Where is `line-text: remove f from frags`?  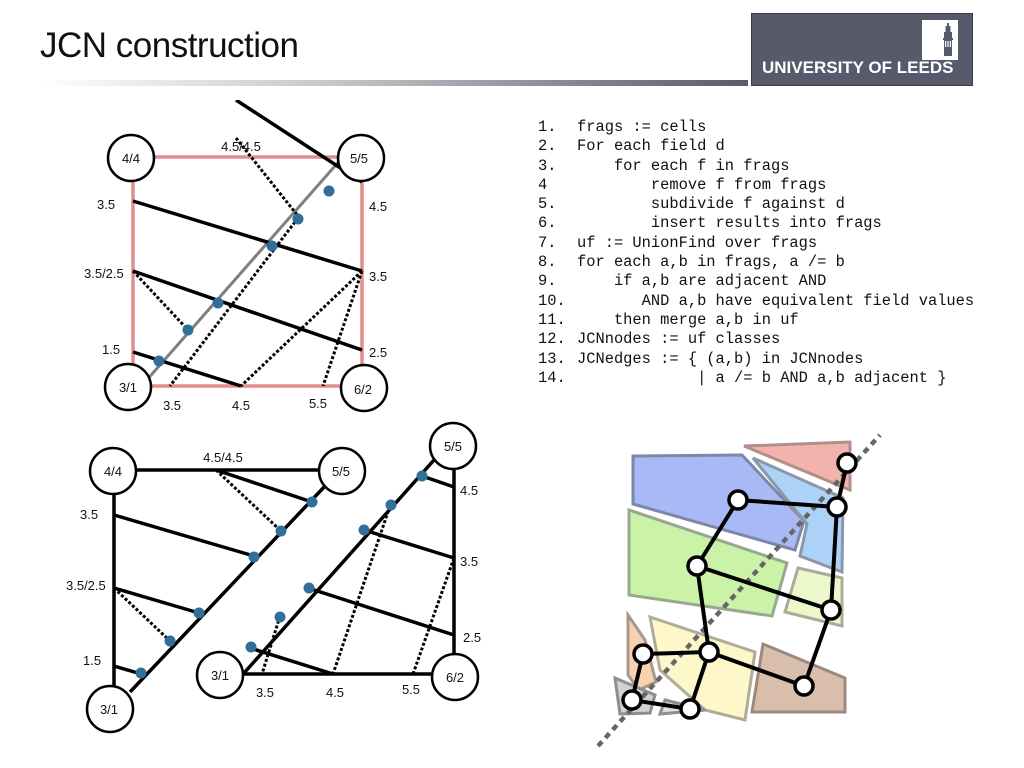 line-text: remove f from frags is located at coordinates (702, 184).